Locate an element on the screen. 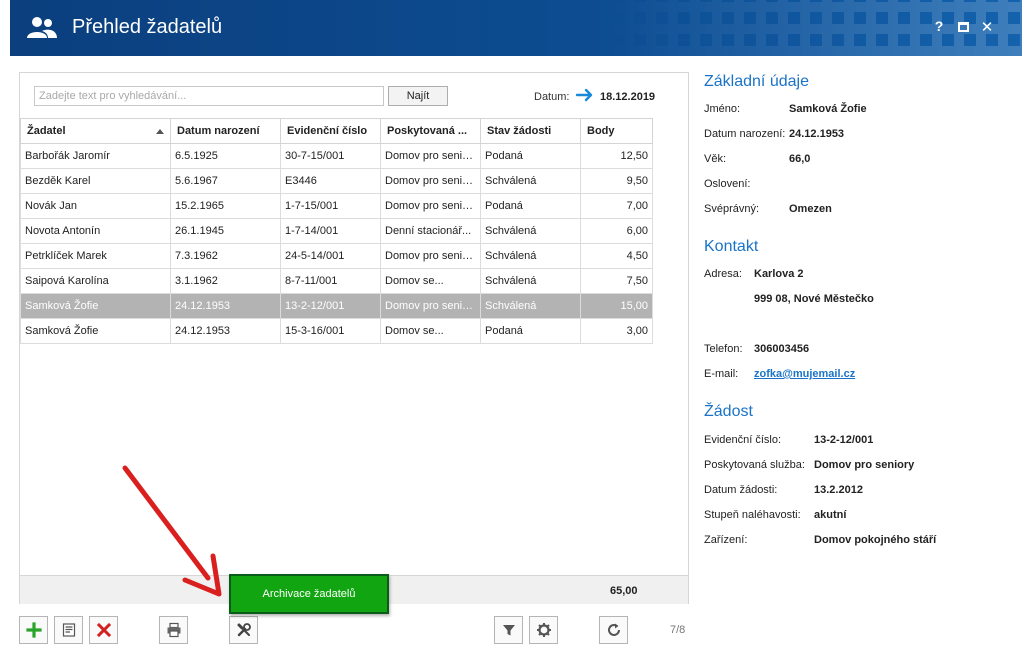 The width and height of the screenshot is (1022, 664). cell-reg-number: 1-7-14/001 is located at coordinates (330, 231).